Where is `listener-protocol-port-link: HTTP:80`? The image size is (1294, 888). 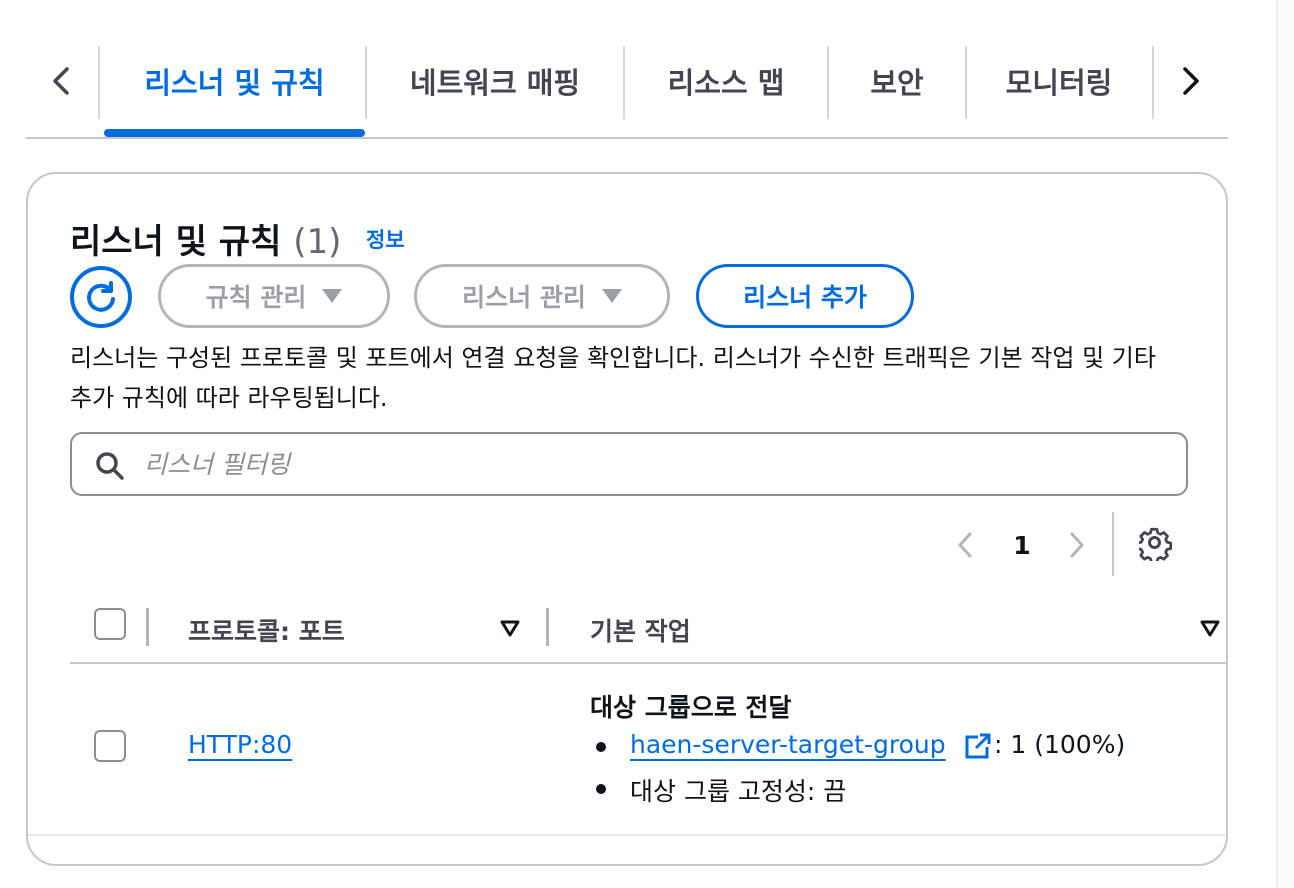 listener-protocol-port-link: HTTP:80 is located at coordinates (240, 744).